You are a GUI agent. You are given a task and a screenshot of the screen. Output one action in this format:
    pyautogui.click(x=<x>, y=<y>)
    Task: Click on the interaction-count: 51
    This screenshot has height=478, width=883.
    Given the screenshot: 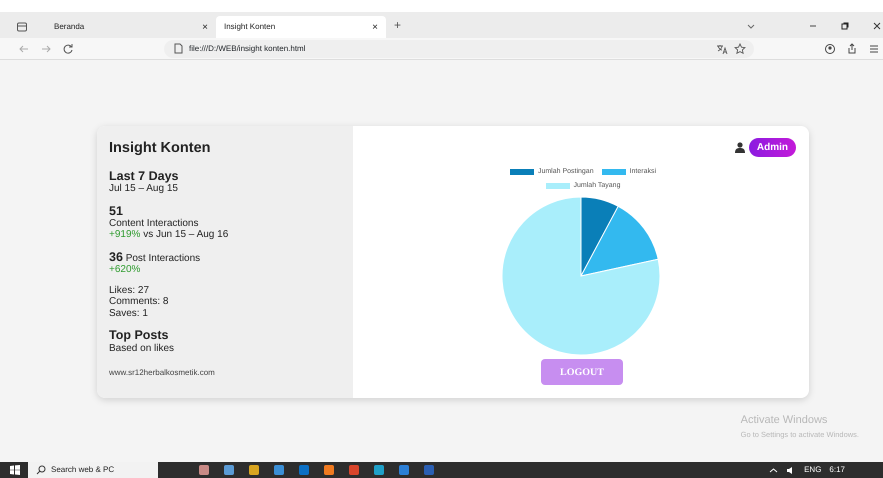 What is the action you would take?
    pyautogui.click(x=116, y=211)
    